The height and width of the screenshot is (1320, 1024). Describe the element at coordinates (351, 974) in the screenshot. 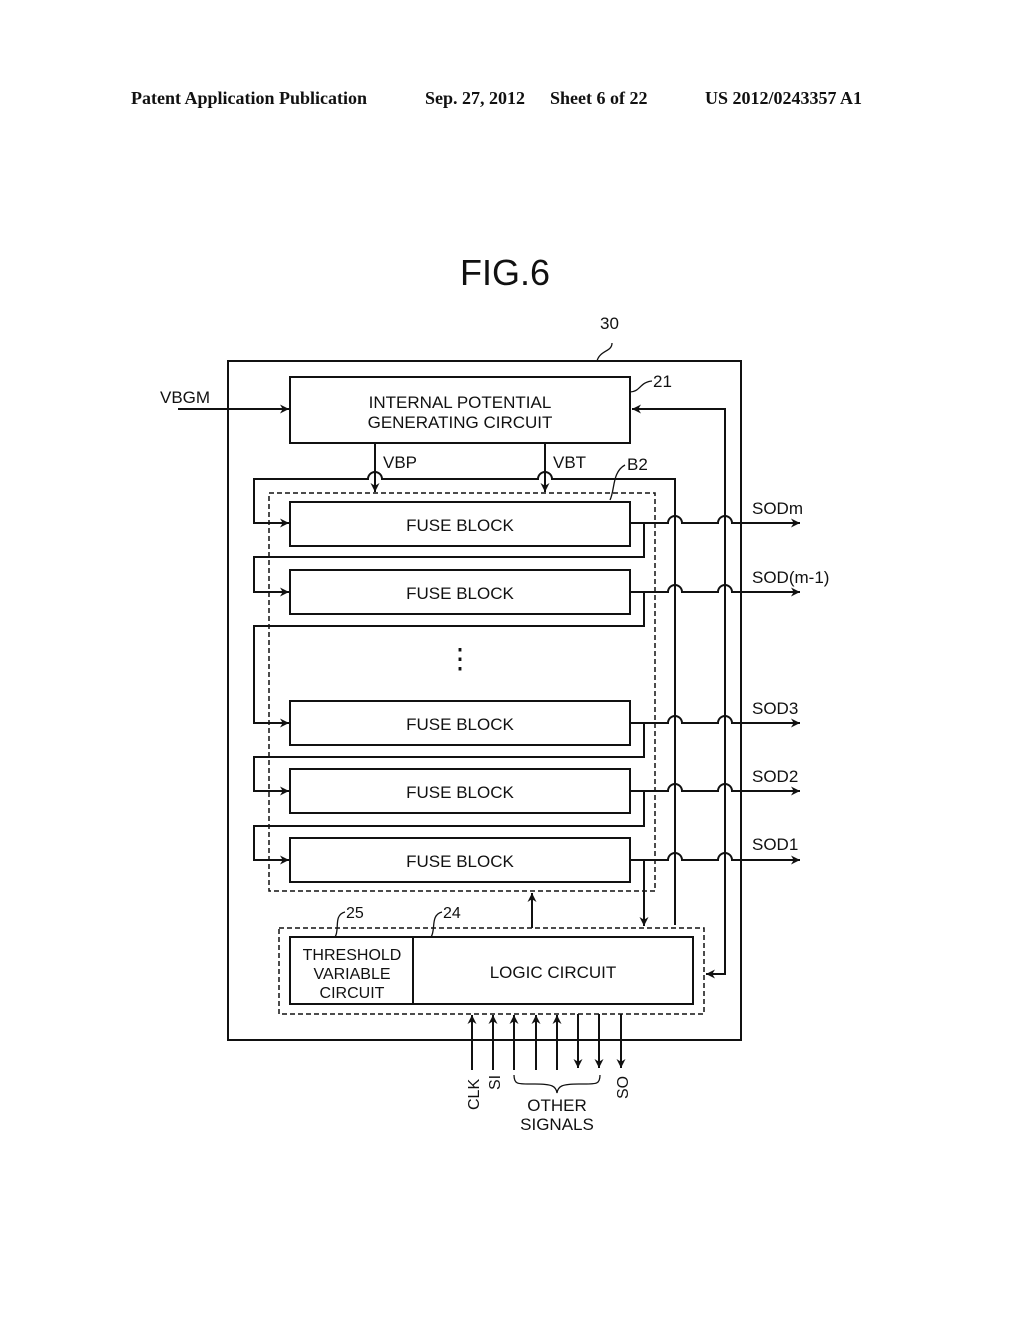

I see `threshold-label-line2: VARIABLE` at that location.